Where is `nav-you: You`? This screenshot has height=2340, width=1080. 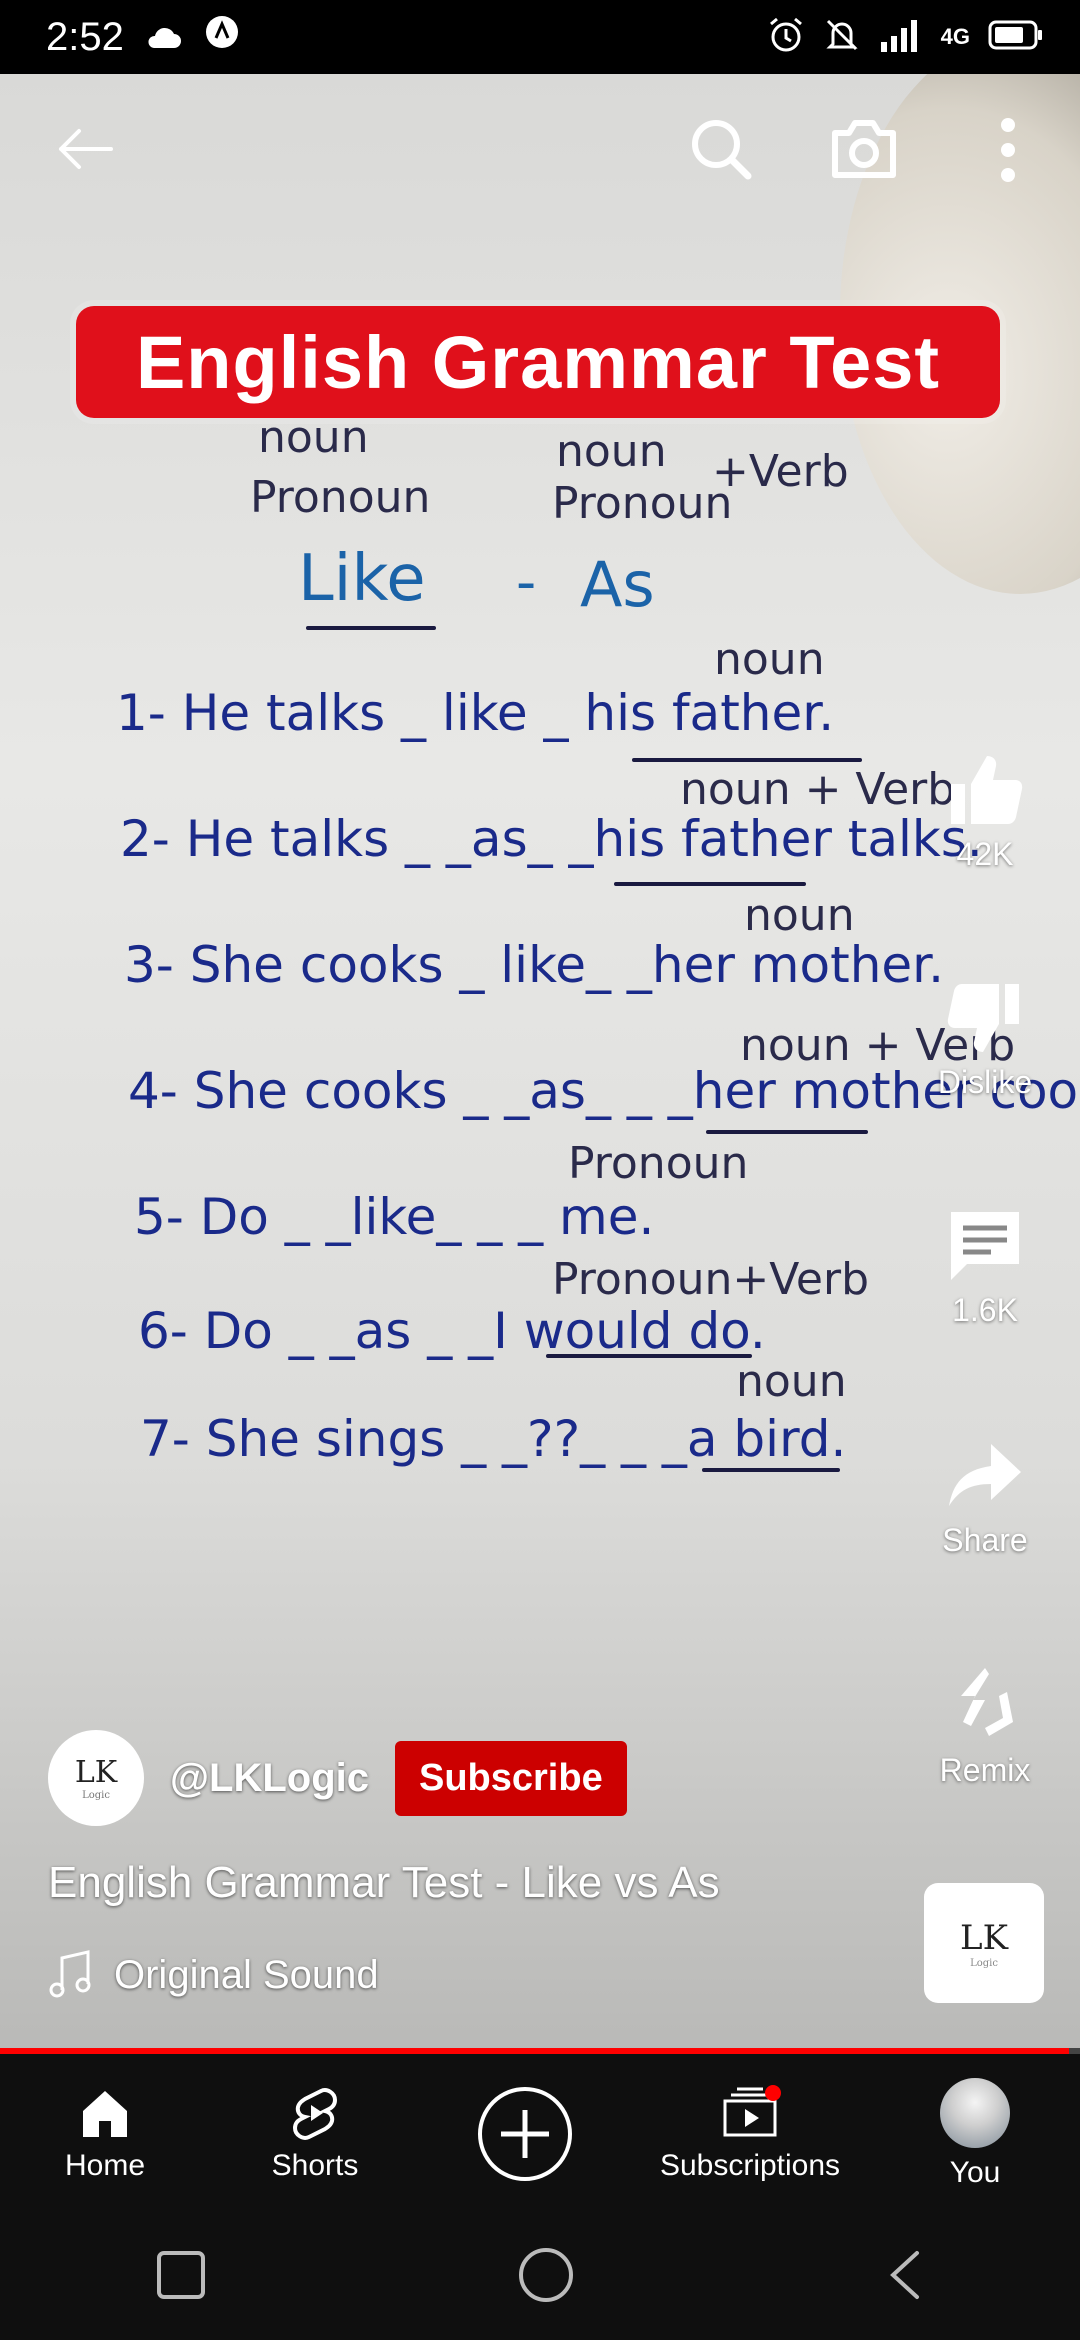
nav-you: You is located at coordinates (975, 2134).